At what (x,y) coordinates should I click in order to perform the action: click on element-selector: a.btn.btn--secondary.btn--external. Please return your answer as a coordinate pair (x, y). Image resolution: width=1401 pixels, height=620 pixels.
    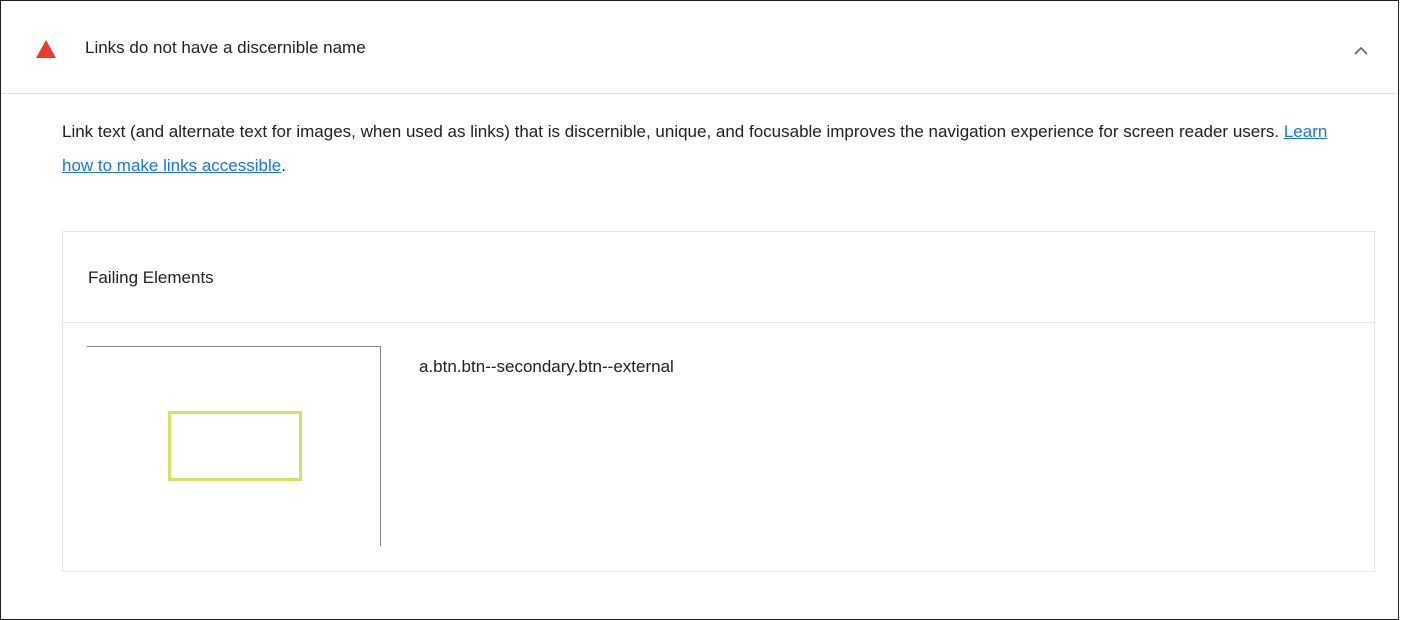
    Looking at the image, I should click on (546, 367).